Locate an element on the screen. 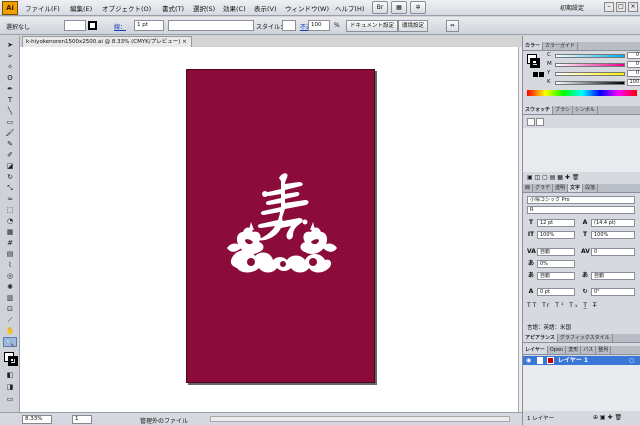 This screenshot has width=640, height=425. menu-effect: 効果(C) is located at coordinates (234, 8).